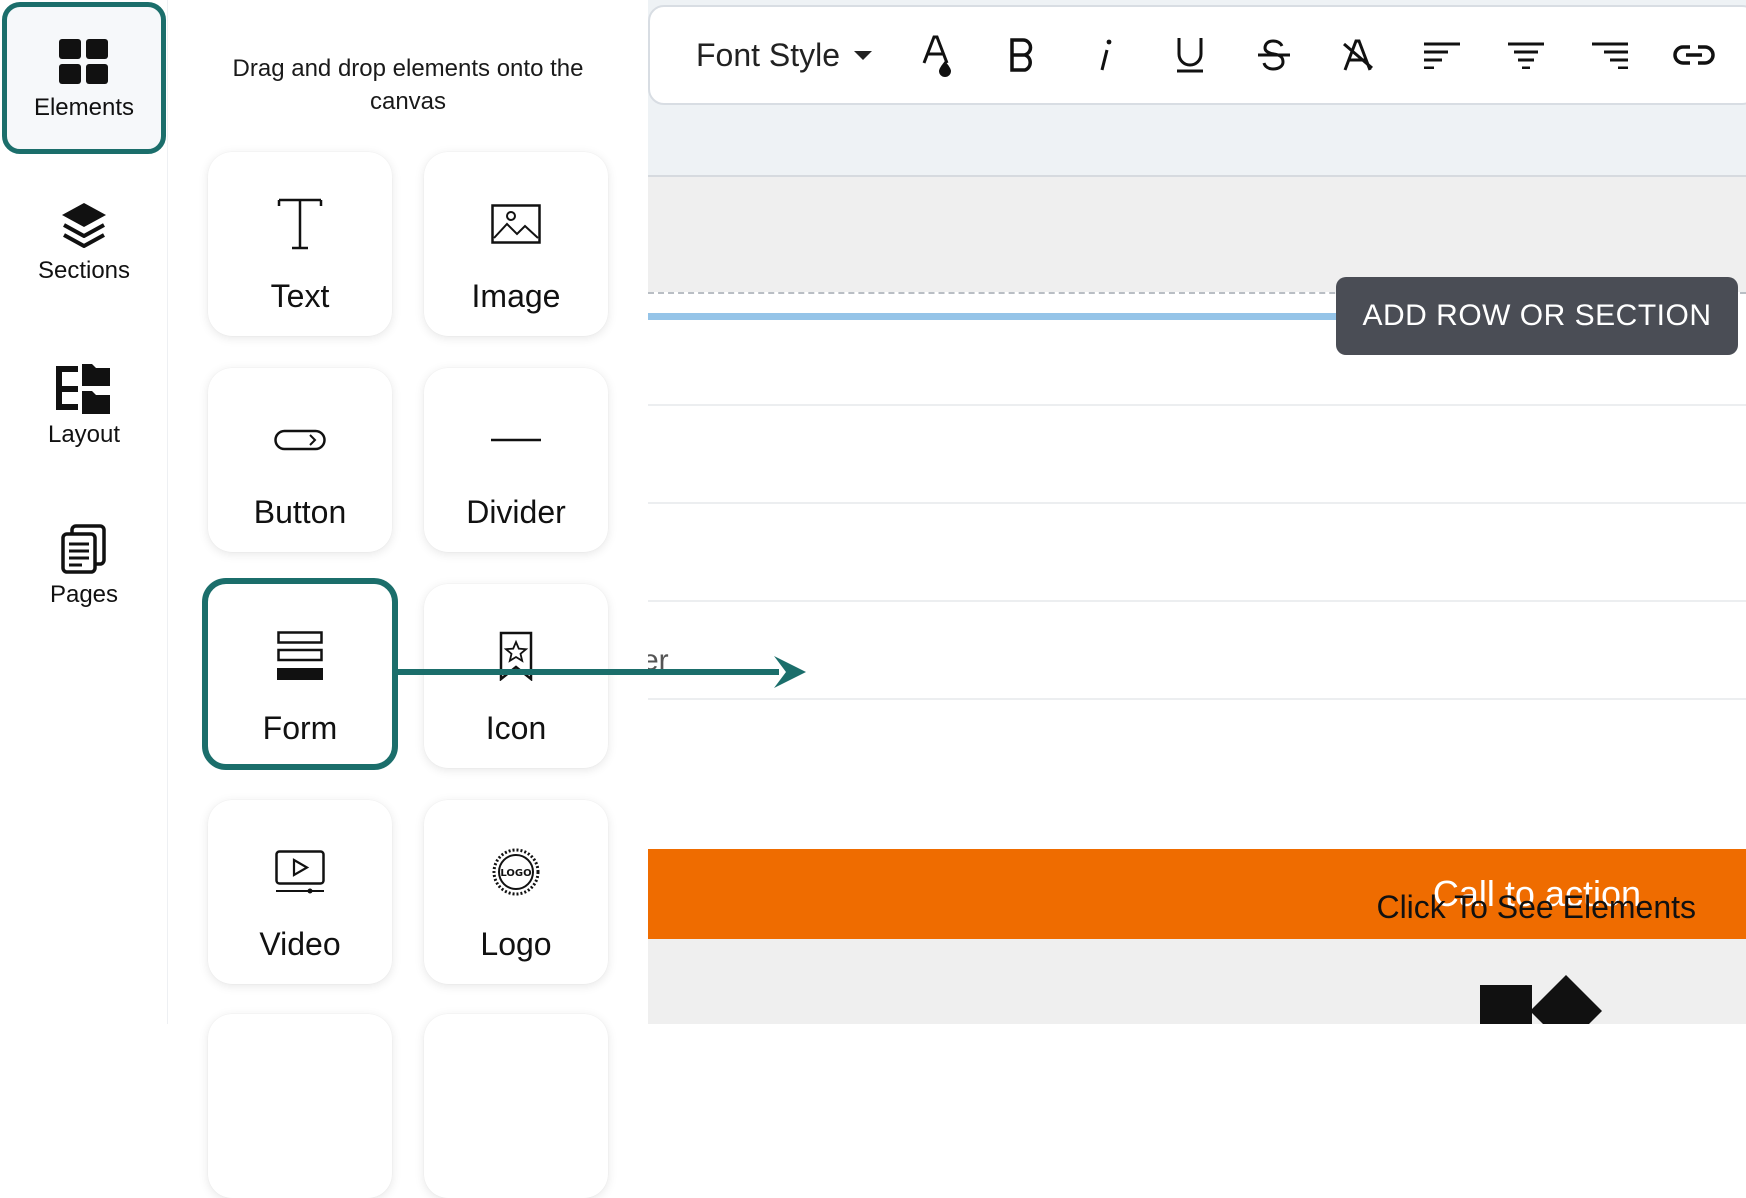 The width and height of the screenshot is (1746, 1198). Describe the element at coordinates (84, 107) in the screenshot. I see `rail-item-label: Elements` at that location.